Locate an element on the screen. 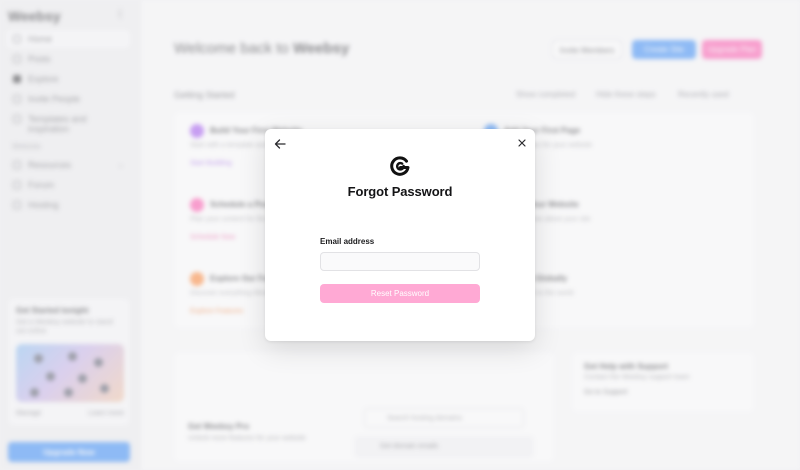 This screenshot has height=470, width=800. reset-password-button: Reset Password is located at coordinates (400, 293).